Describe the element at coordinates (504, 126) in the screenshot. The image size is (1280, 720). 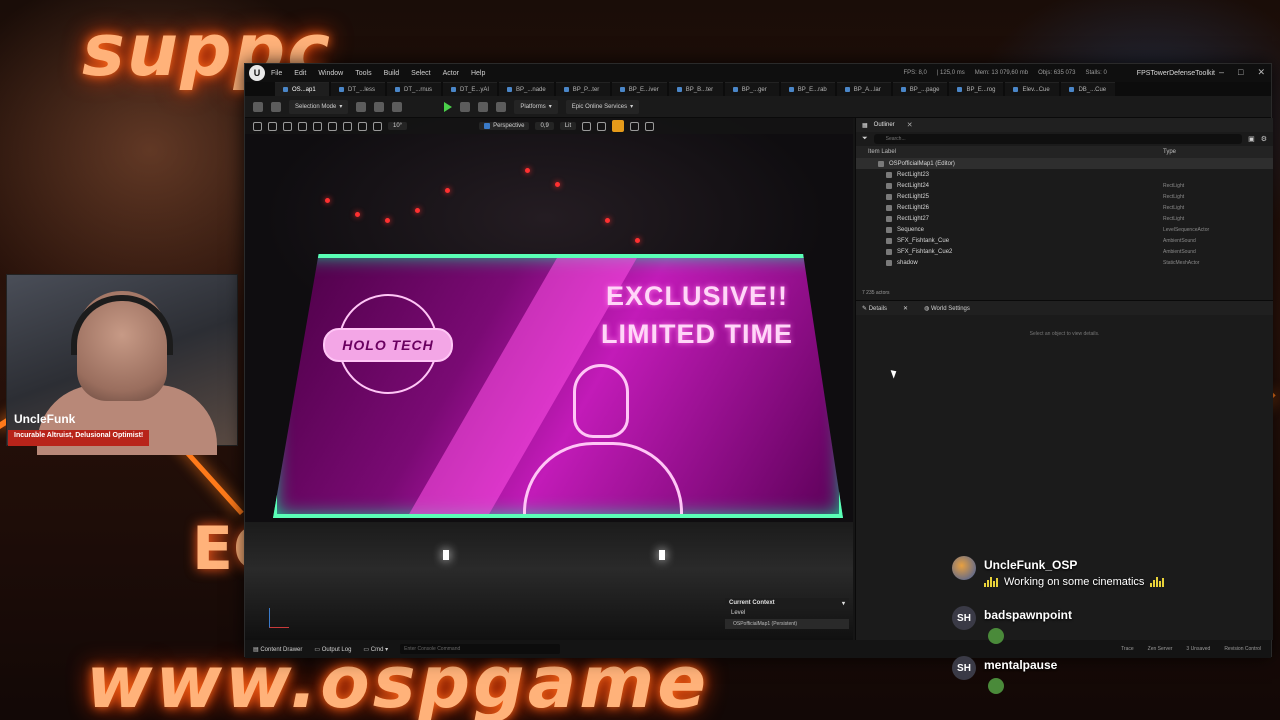
I see `perspective-button: Perspective` at that location.